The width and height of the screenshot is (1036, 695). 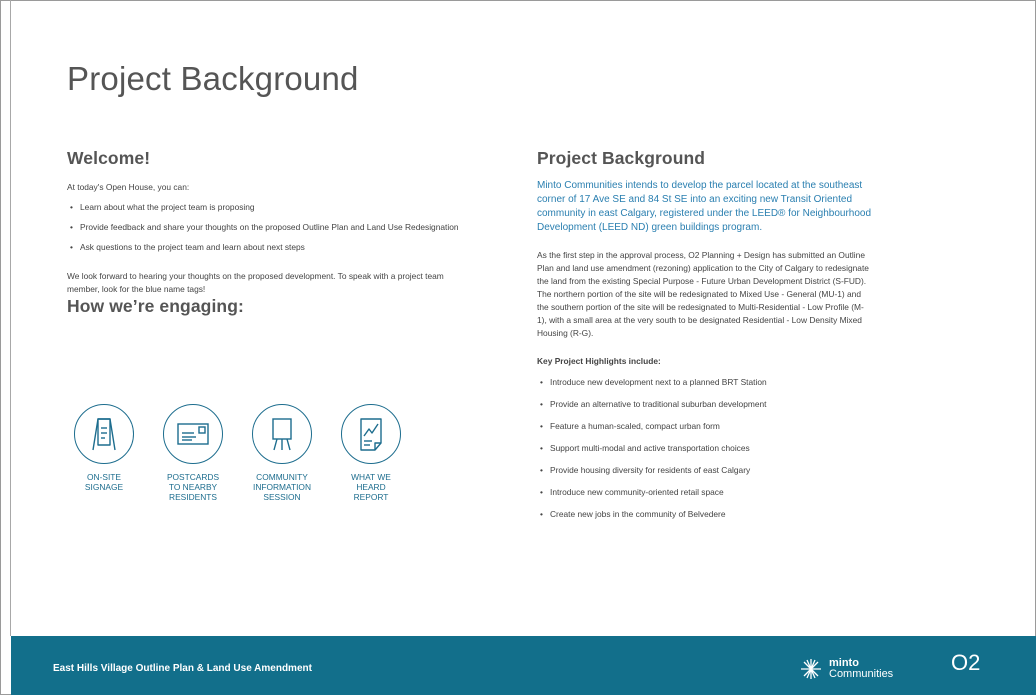 I want to click on engage-label: COMMUNITY INFORMATION SESSION, so click(x=282, y=487).